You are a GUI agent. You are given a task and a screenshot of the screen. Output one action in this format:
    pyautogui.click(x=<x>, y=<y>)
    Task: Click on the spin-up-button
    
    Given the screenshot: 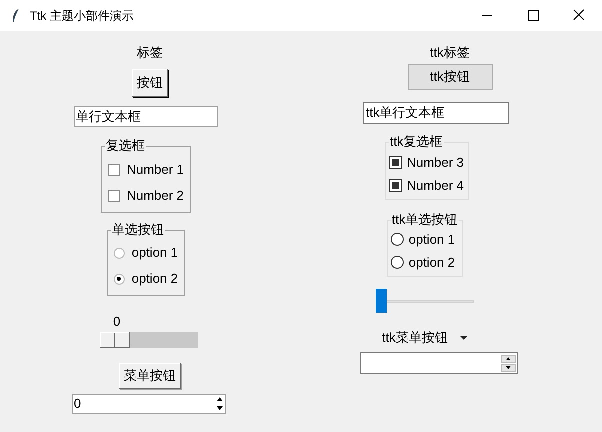 What is the action you would take?
    pyautogui.click(x=508, y=358)
    